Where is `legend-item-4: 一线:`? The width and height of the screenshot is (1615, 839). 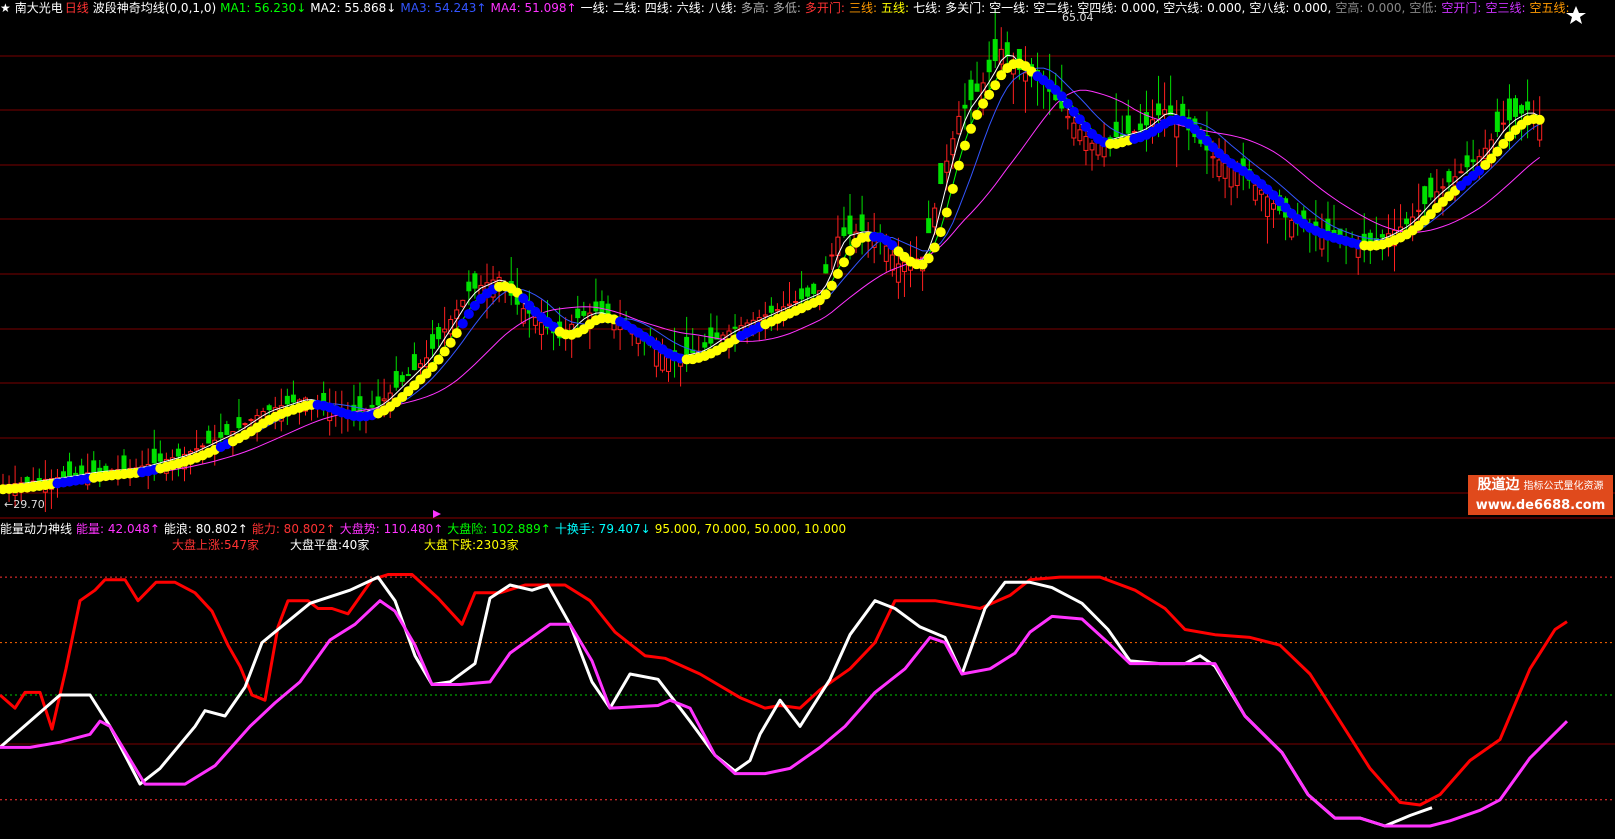 legend-item-4: 一线: is located at coordinates (594, 8).